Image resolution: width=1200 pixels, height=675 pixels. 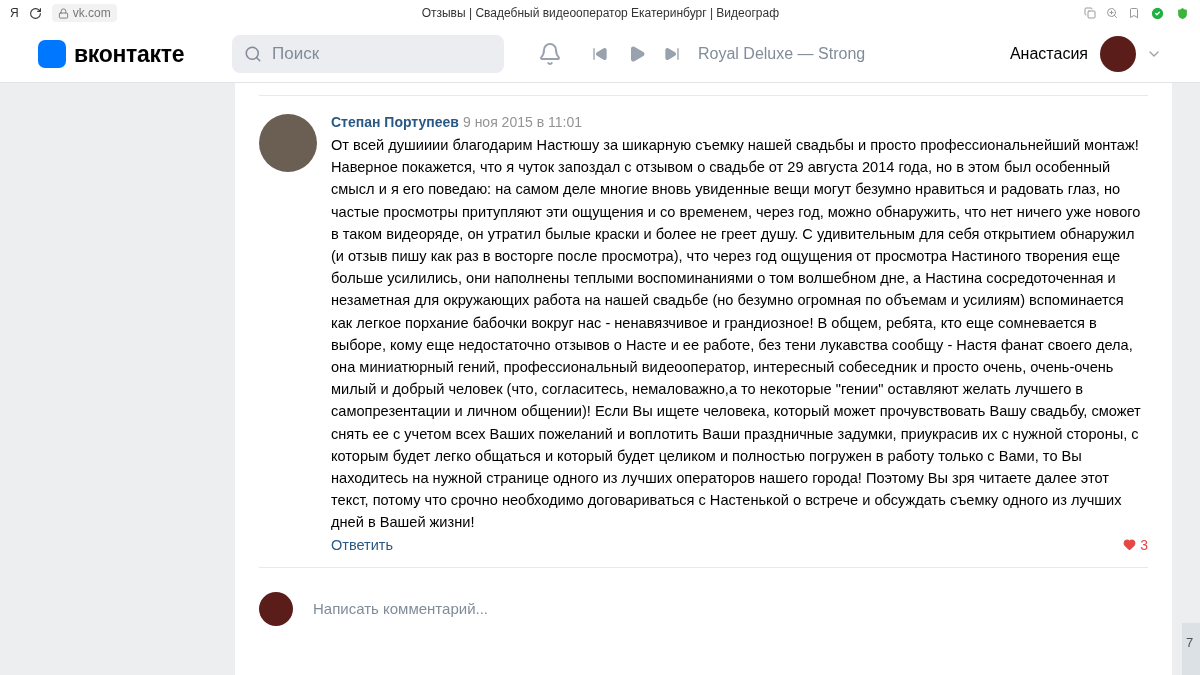 I want to click on next-icon, so click(x=672, y=54).